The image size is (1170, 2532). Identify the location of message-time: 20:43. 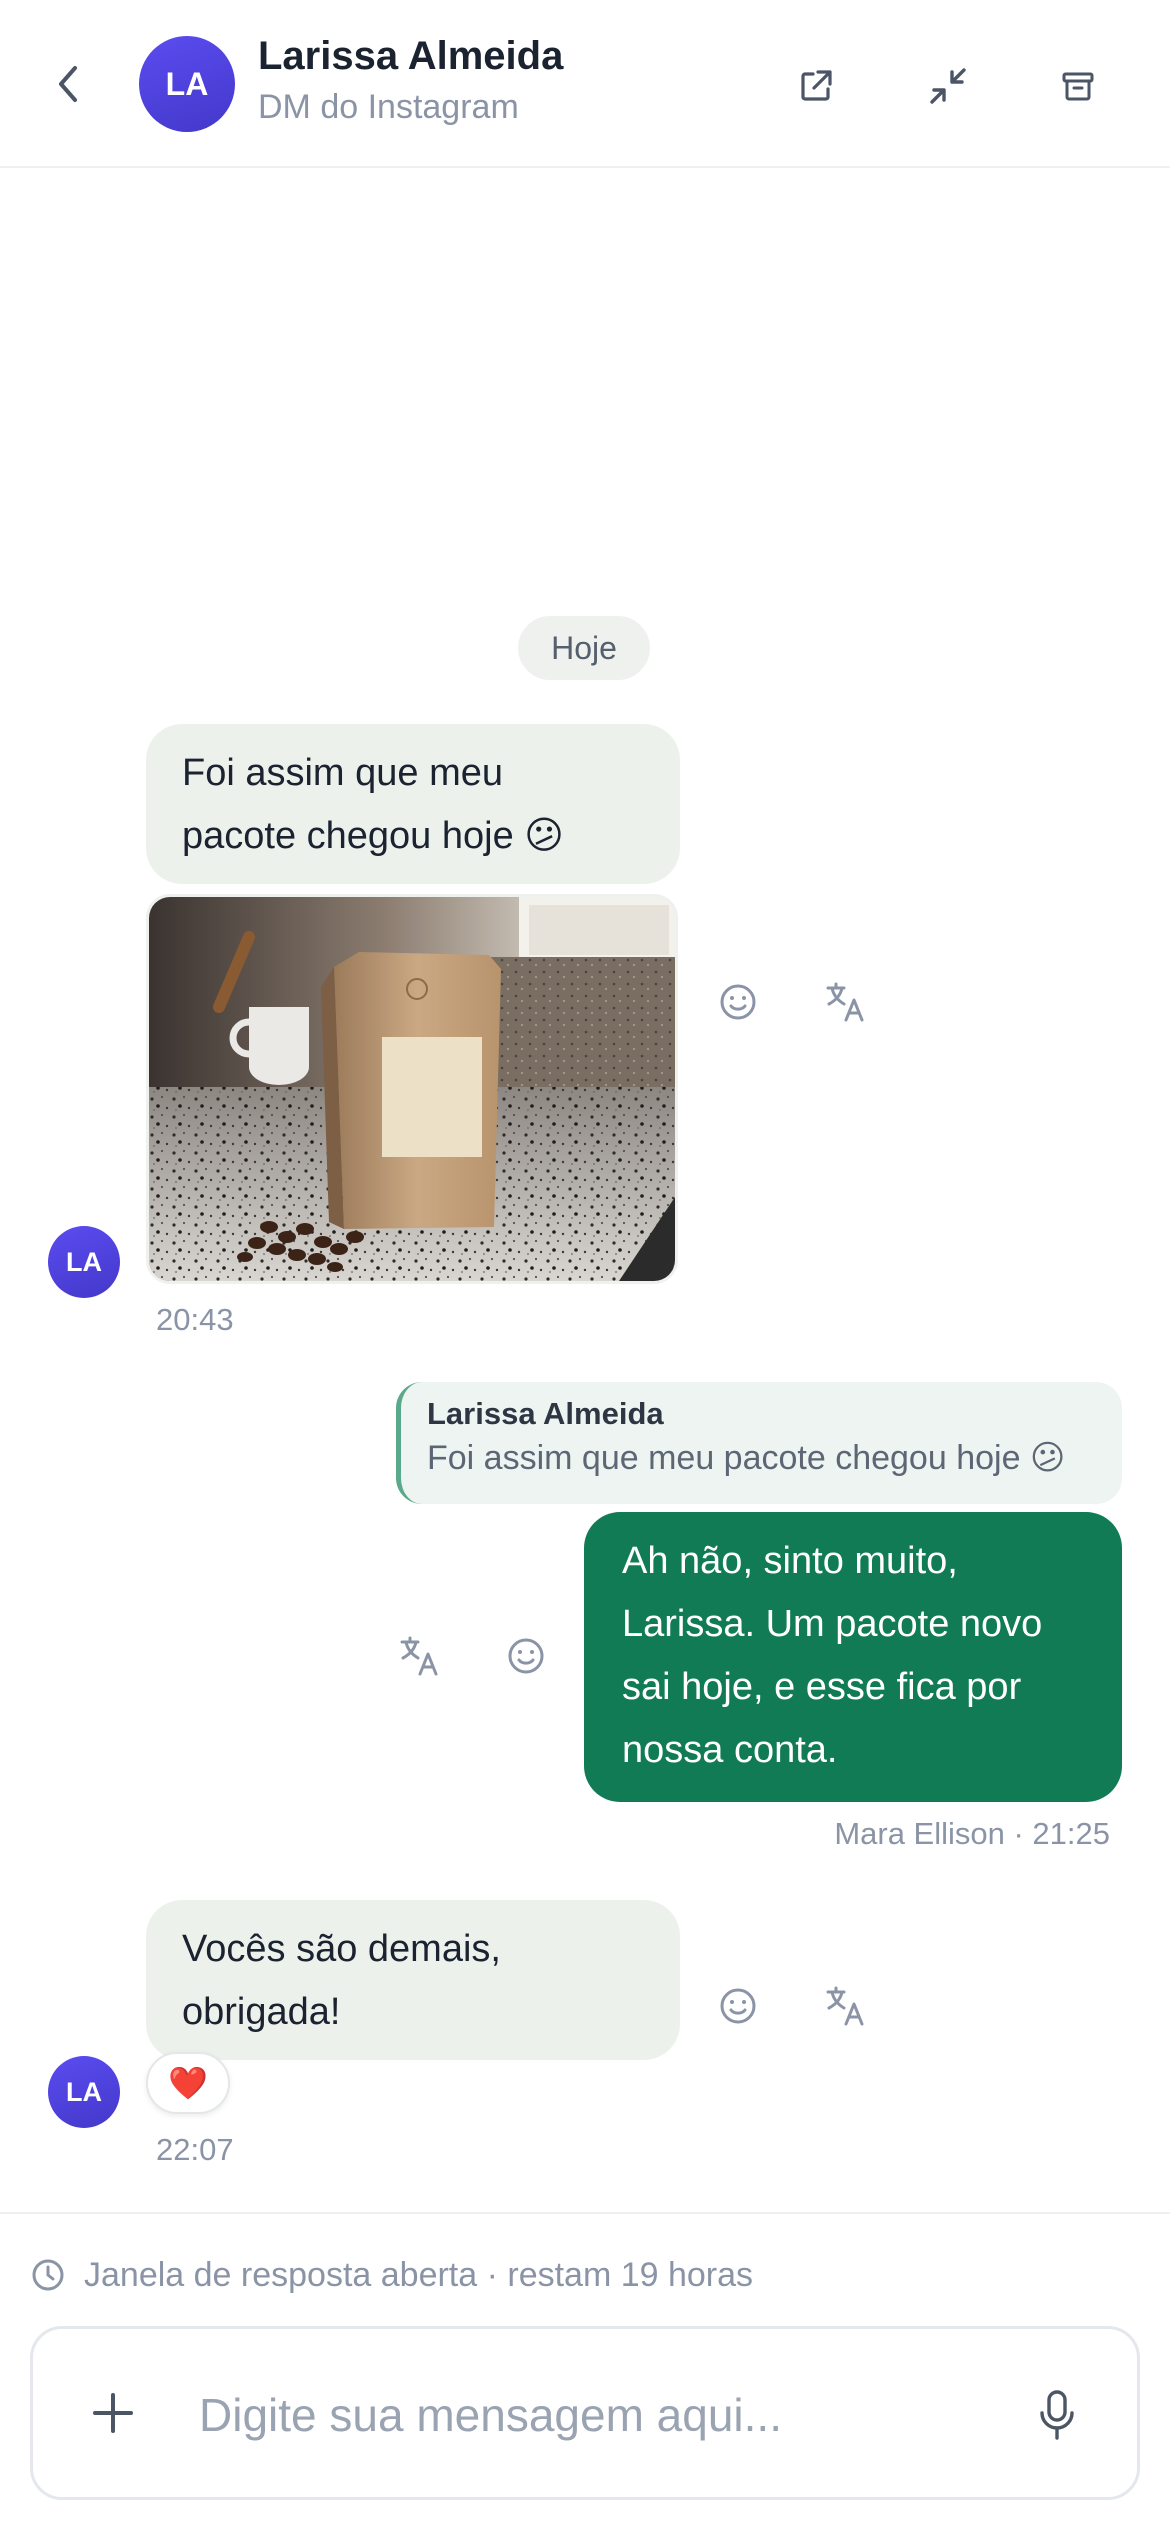
(195, 1319).